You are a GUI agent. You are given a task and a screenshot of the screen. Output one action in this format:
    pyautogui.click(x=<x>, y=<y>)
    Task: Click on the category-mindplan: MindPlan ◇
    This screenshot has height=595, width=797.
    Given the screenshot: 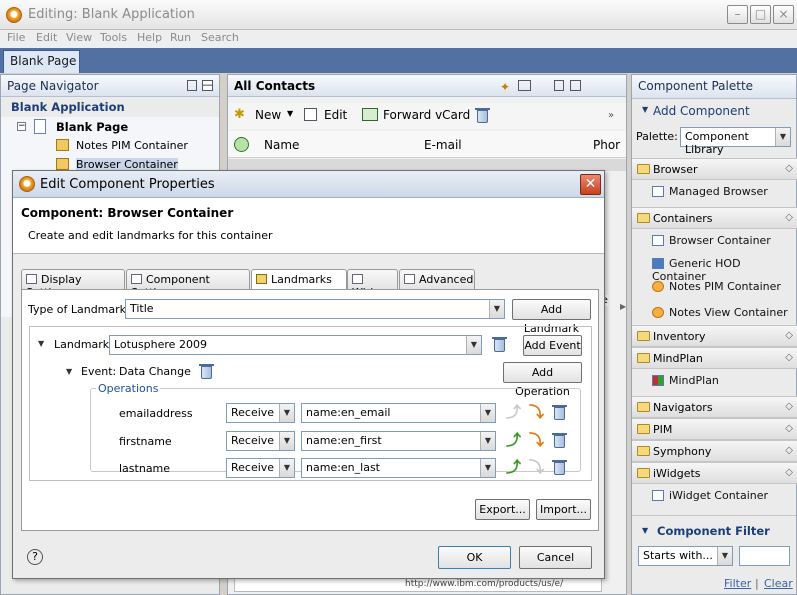 What is the action you would take?
    pyautogui.click(x=714, y=358)
    